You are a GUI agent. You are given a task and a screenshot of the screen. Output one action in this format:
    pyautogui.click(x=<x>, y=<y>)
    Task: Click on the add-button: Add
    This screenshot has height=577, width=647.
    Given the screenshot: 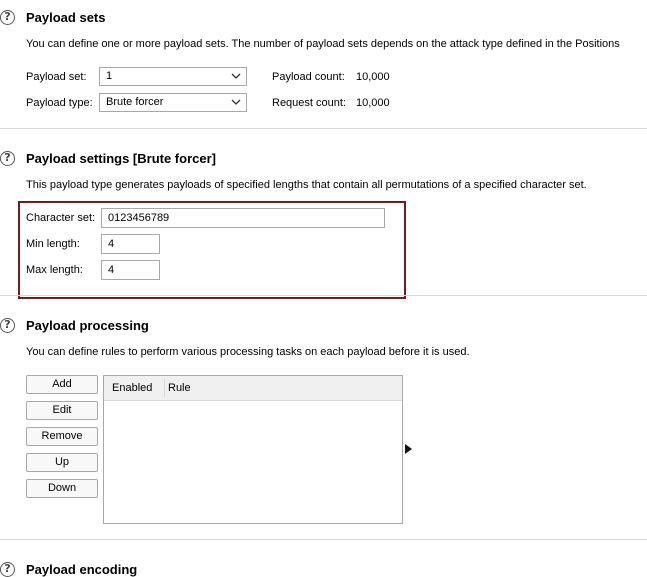 What is the action you would take?
    pyautogui.click(x=62, y=384)
    